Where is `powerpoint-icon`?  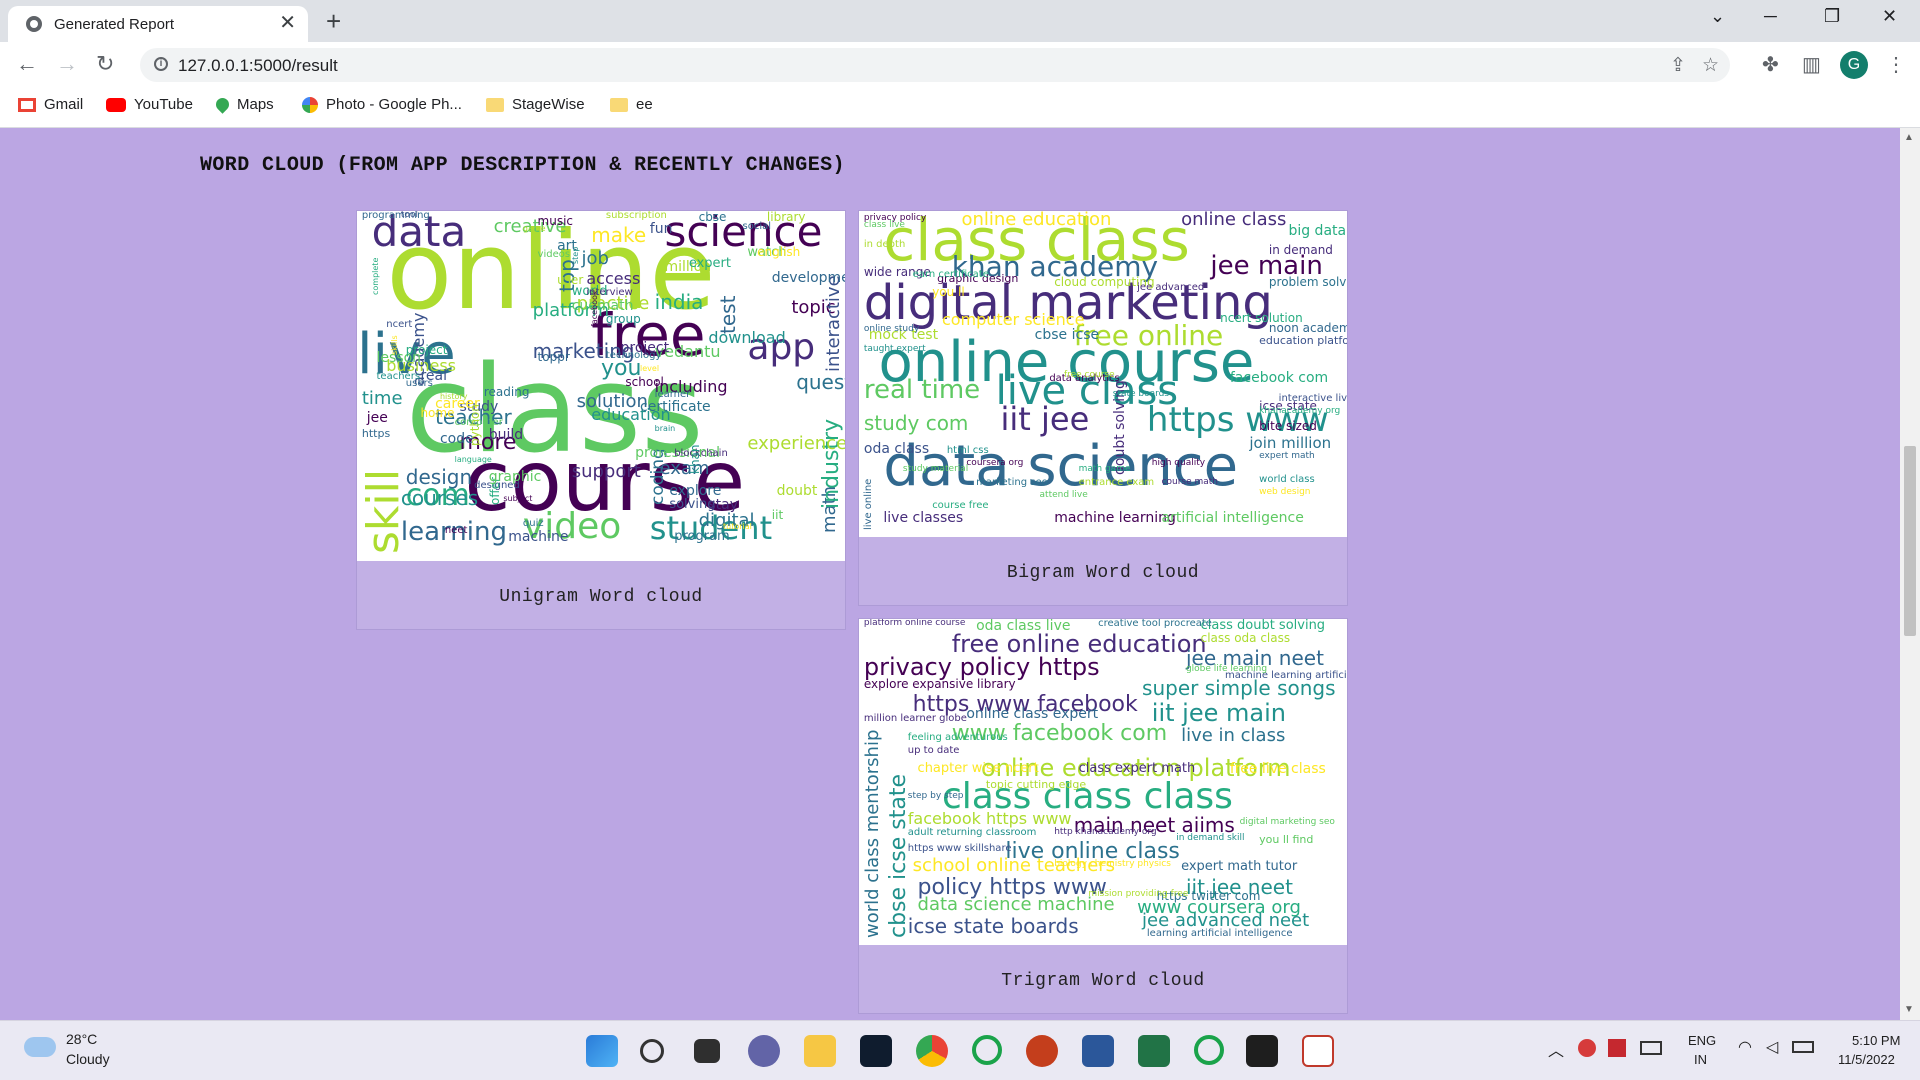
powerpoint-icon is located at coordinates (1042, 1051).